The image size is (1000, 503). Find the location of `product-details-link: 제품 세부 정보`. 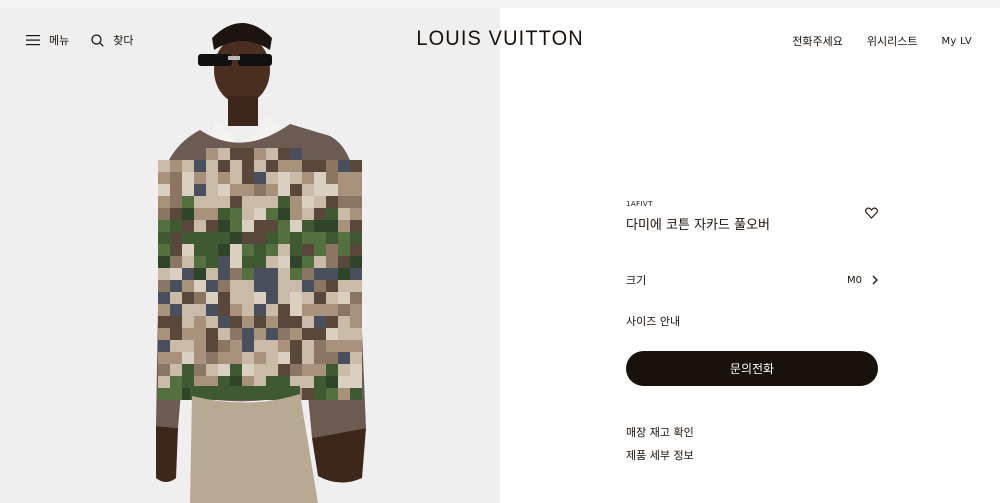

product-details-link: 제품 세부 정보 is located at coordinates (660, 455).